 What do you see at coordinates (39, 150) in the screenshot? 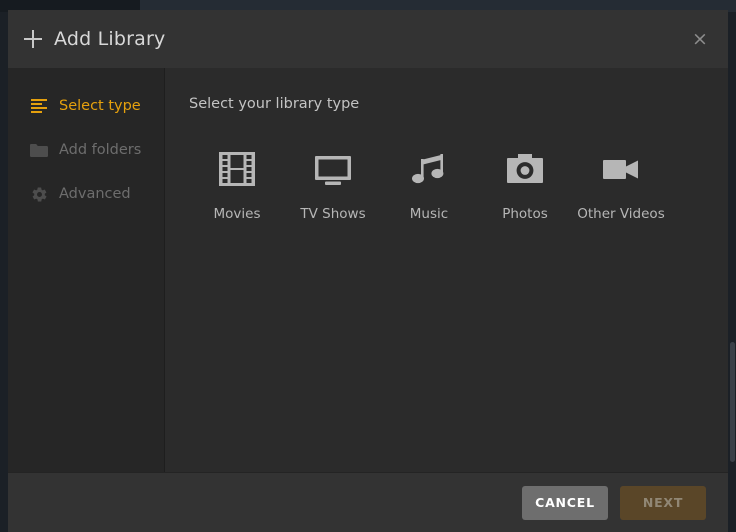
I see `folder-icon` at bounding box center [39, 150].